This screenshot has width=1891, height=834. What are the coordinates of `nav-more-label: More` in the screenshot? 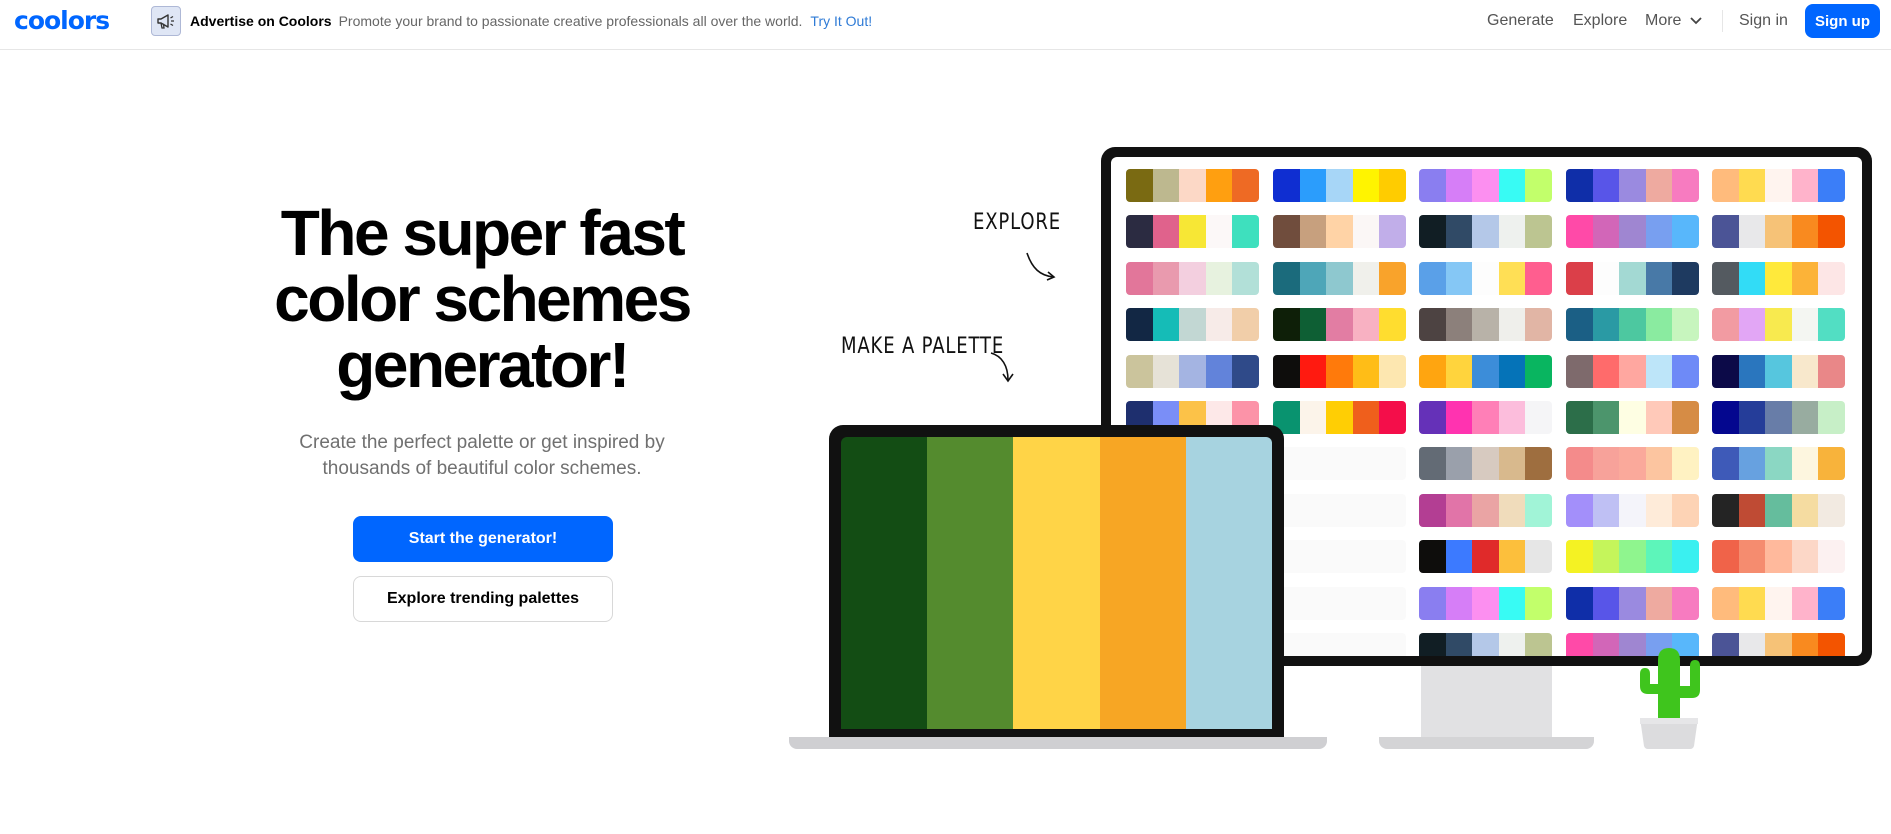 It's located at (1663, 20).